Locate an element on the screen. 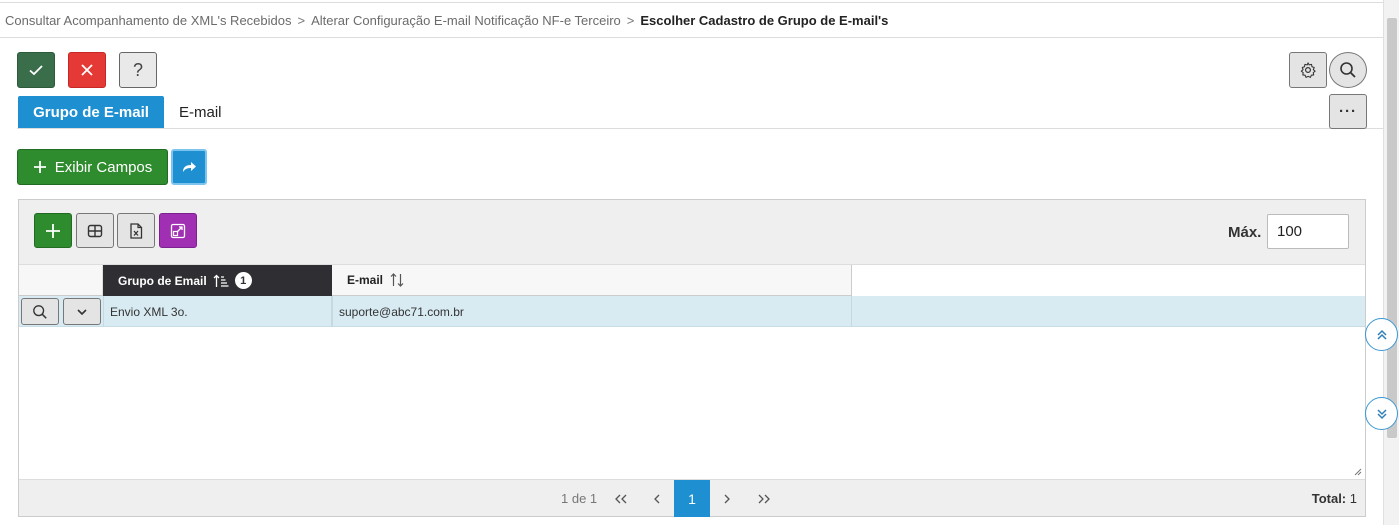 The height and width of the screenshot is (525, 1399). page-scrollbar-thumb is located at coordinates (1392, 228).